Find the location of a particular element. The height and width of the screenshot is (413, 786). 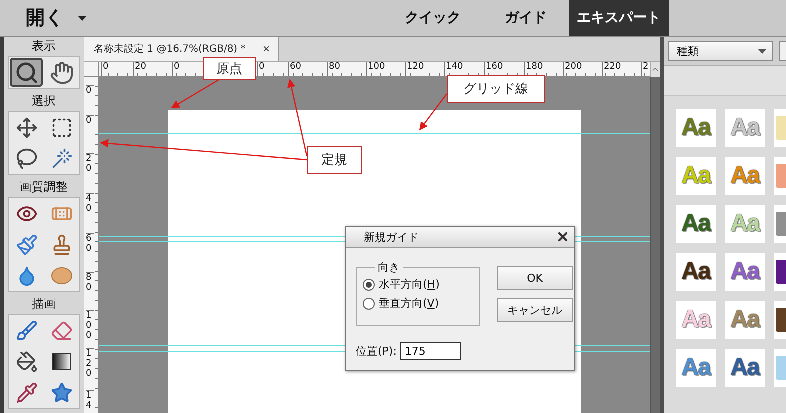

cancel-button: キャンセル is located at coordinates (535, 310).